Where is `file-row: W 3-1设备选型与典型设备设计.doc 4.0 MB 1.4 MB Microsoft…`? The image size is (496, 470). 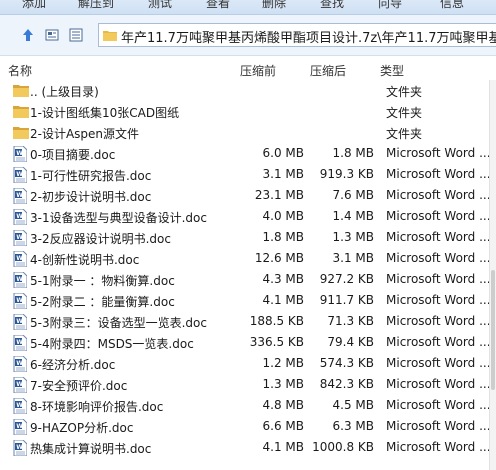 file-row: W 3-1设备选型与典型设备设计.doc 4.0 MB 1.4 MB Microsoft… is located at coordinates (248, 216).